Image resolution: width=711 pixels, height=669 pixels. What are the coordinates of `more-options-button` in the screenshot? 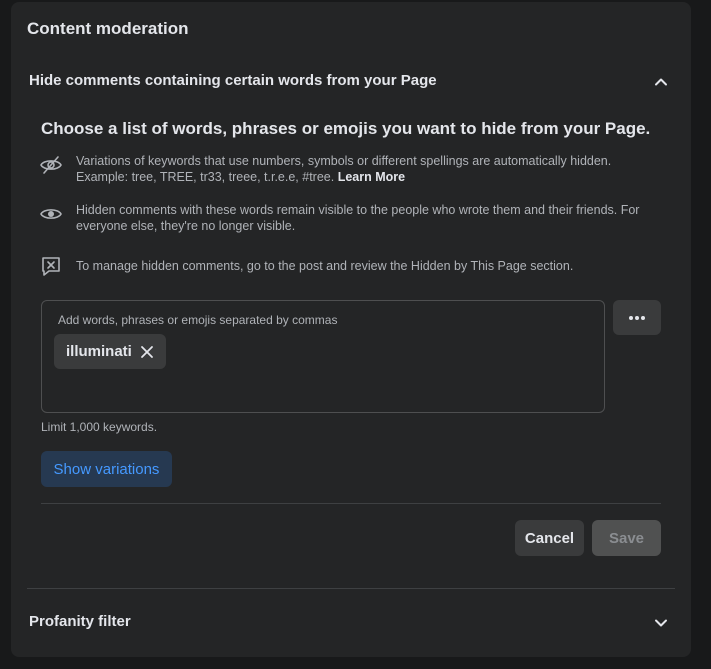 It's located at (637, 317).